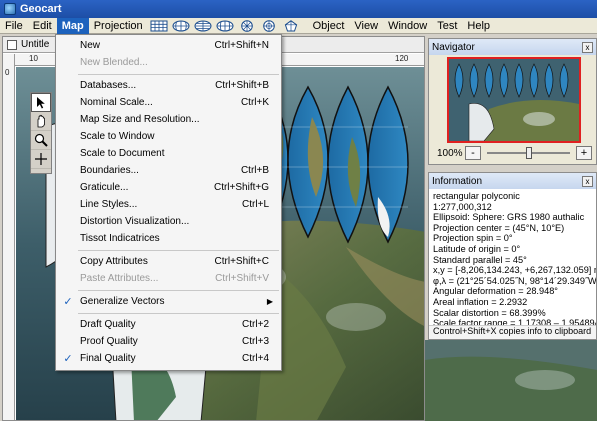 The width and height of the screenshot is (597, 421). What do you see at coordinates (72, 25) in the screenshot?
I see `menu-map: Map` at bounding box center [72, 25].